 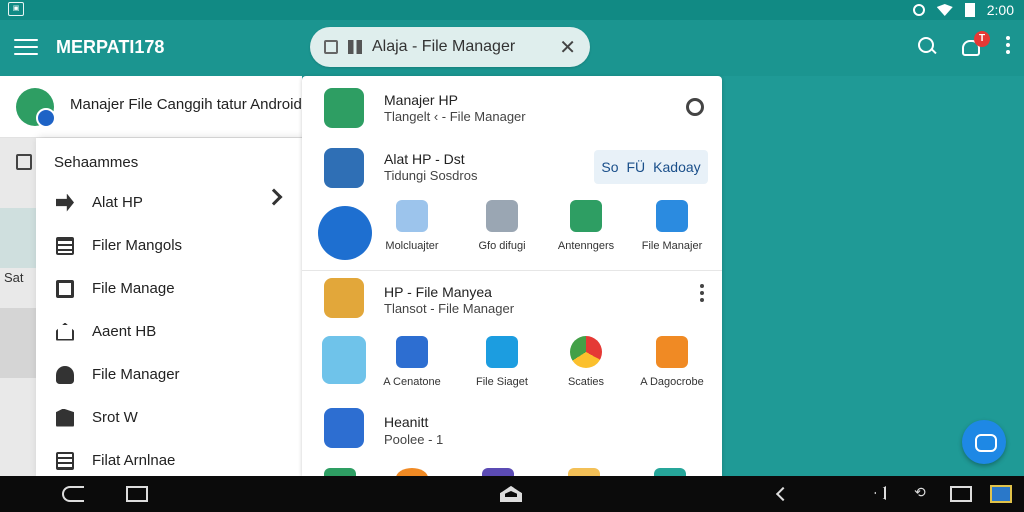 What do you see at coordinates (672, 382) in the screenshot?
I see `tile-label: A Dagocrobe` at bounding box center [672, 382].